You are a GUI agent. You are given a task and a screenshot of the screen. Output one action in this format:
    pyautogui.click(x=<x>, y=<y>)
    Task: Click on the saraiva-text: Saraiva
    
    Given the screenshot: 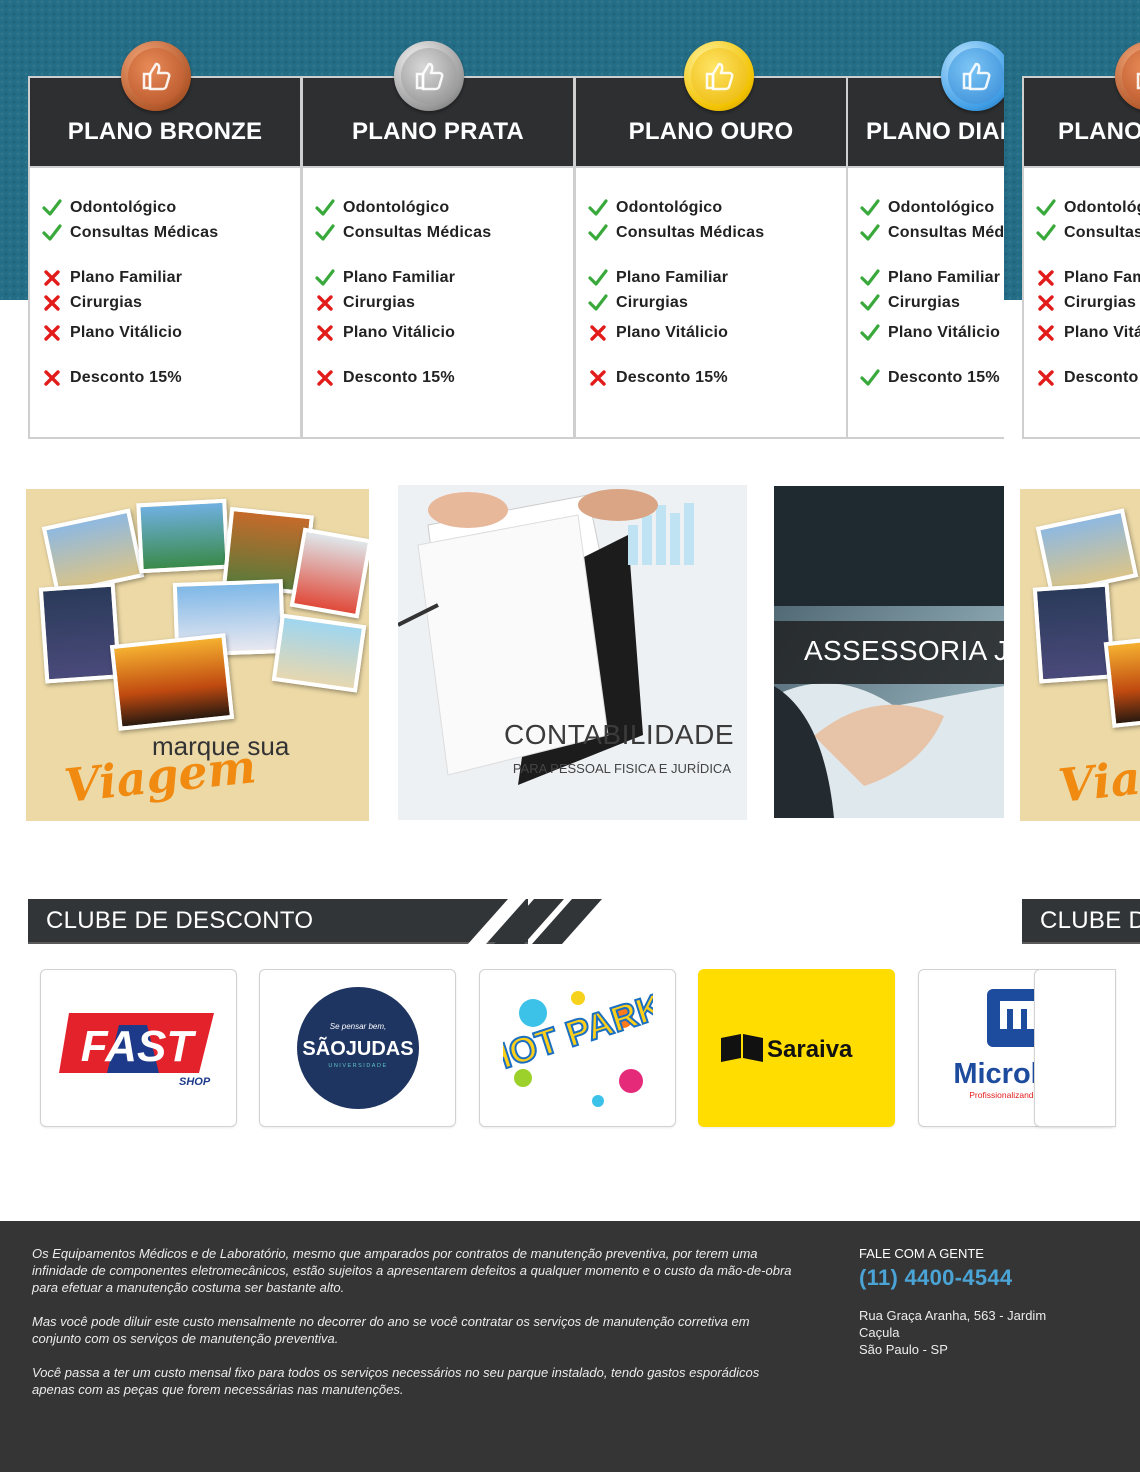 What is the action you would take?
    pyautogui.click(x=810, y=1049)
    